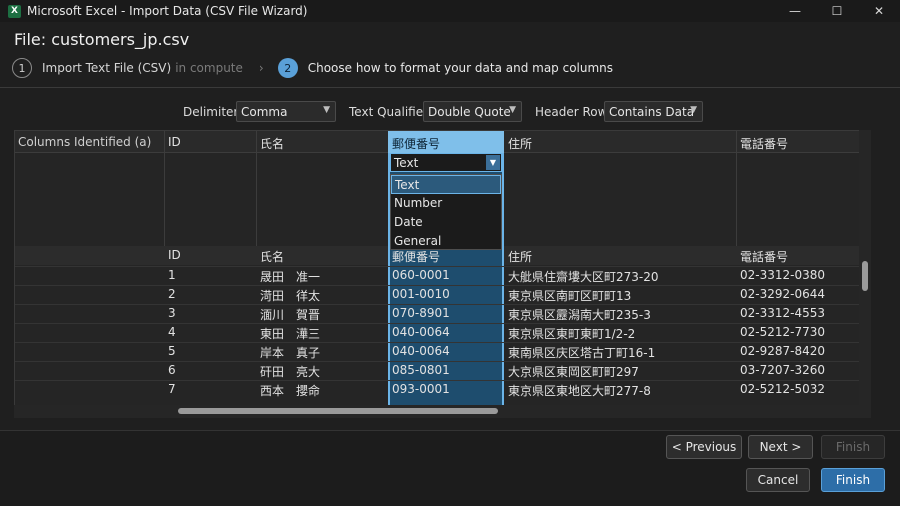 The width and height of the screenshot is (900, 506). What do you see at coordinates (338, 411) in the screenshot?
I see `horizontal-scroll-thumb` at bounding box center [338, 411].